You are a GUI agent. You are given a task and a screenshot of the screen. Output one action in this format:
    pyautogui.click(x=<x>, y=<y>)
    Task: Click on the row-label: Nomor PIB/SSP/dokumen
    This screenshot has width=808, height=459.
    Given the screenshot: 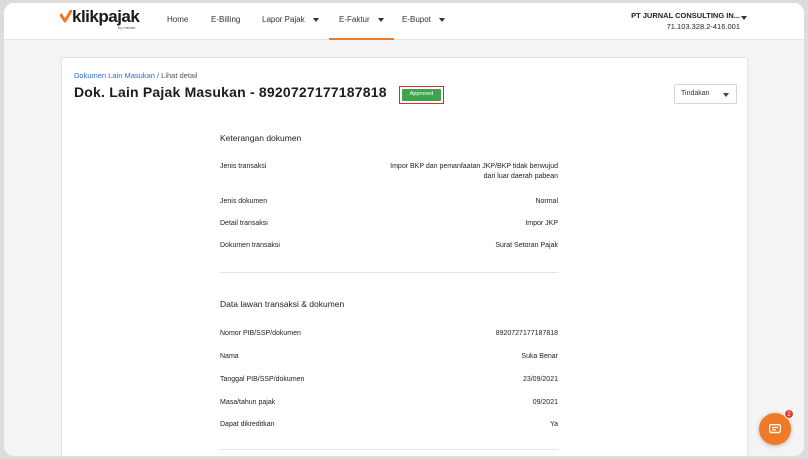 What is the action you would take?
    pyautogui.click(x=260, y=333)
    